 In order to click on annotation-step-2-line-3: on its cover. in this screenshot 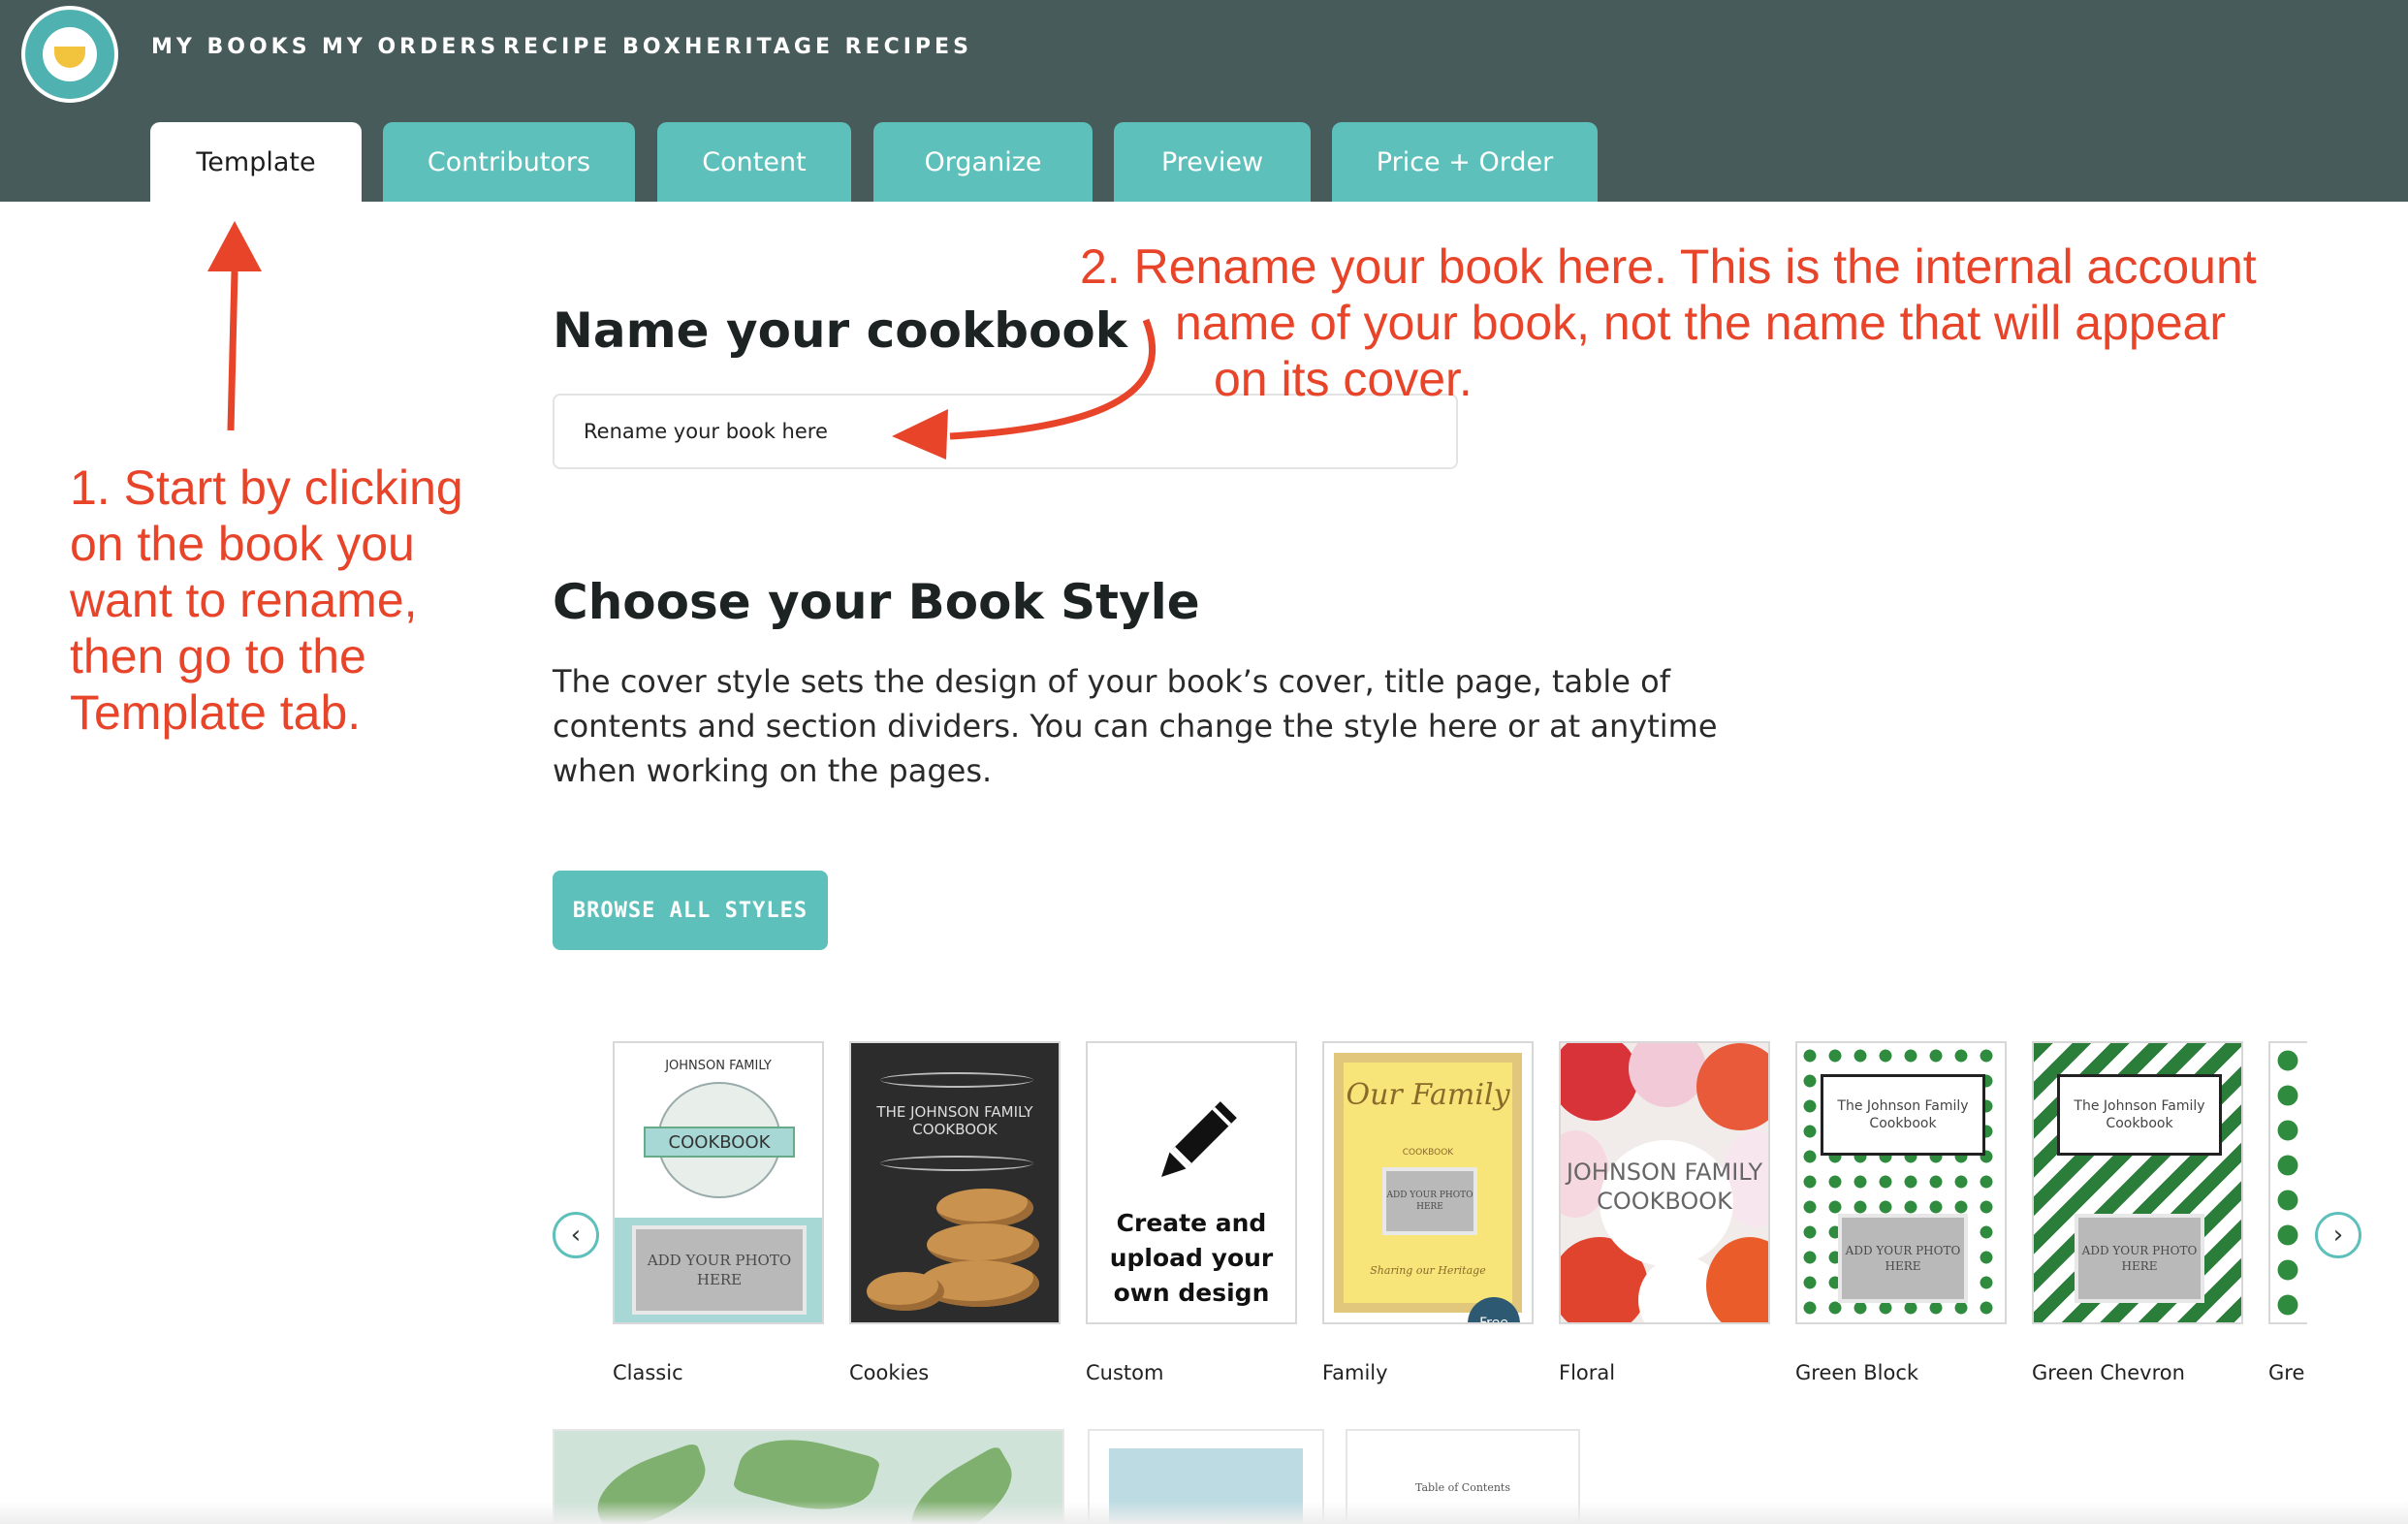, I will do `click(1343, 379)`.